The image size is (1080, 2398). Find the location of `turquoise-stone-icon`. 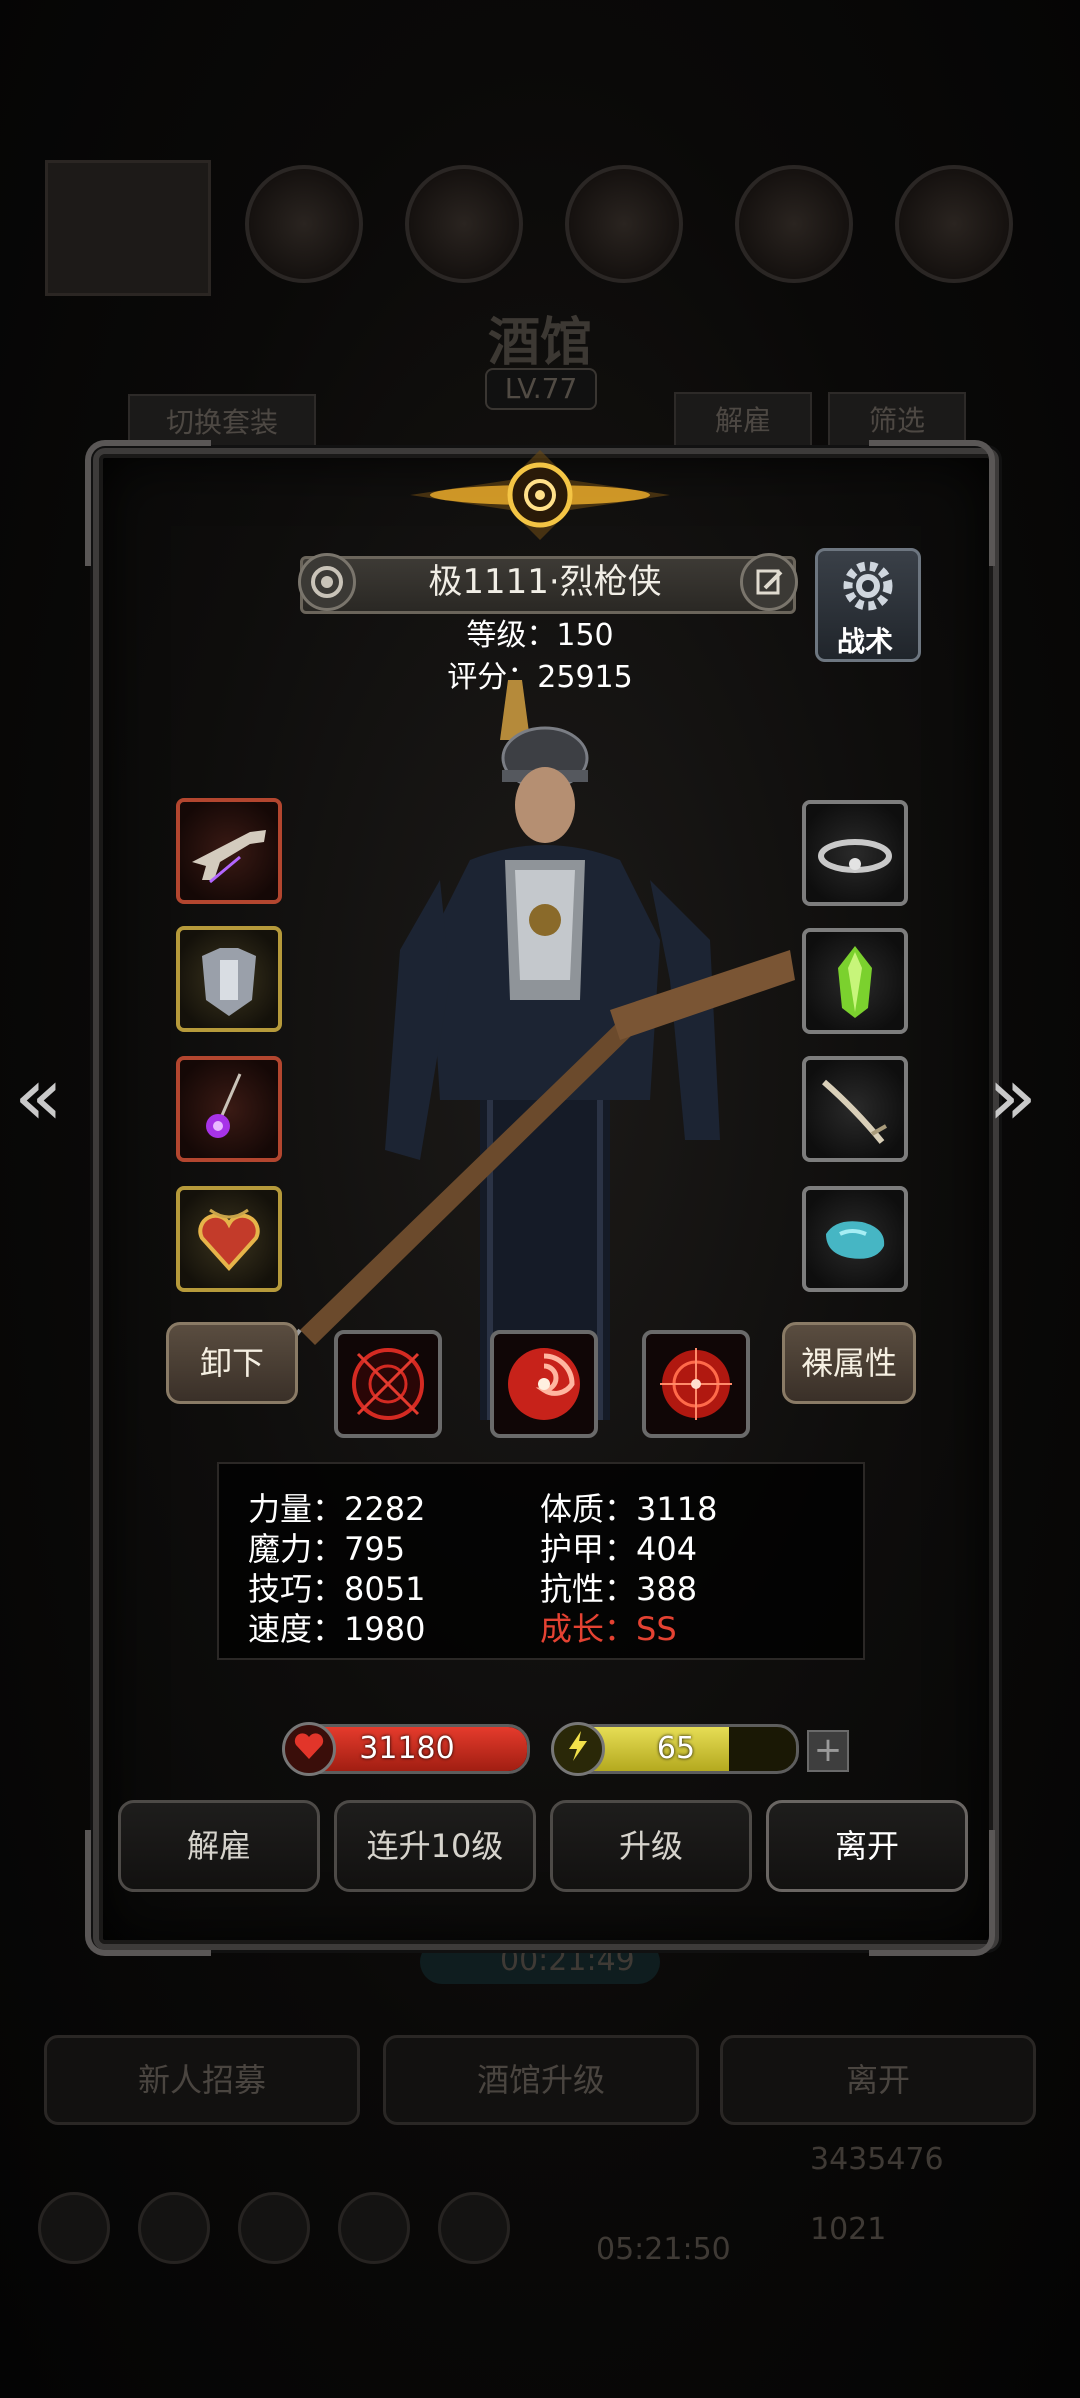

turquoise-stone-icon is located at coordinates (855, 1240).